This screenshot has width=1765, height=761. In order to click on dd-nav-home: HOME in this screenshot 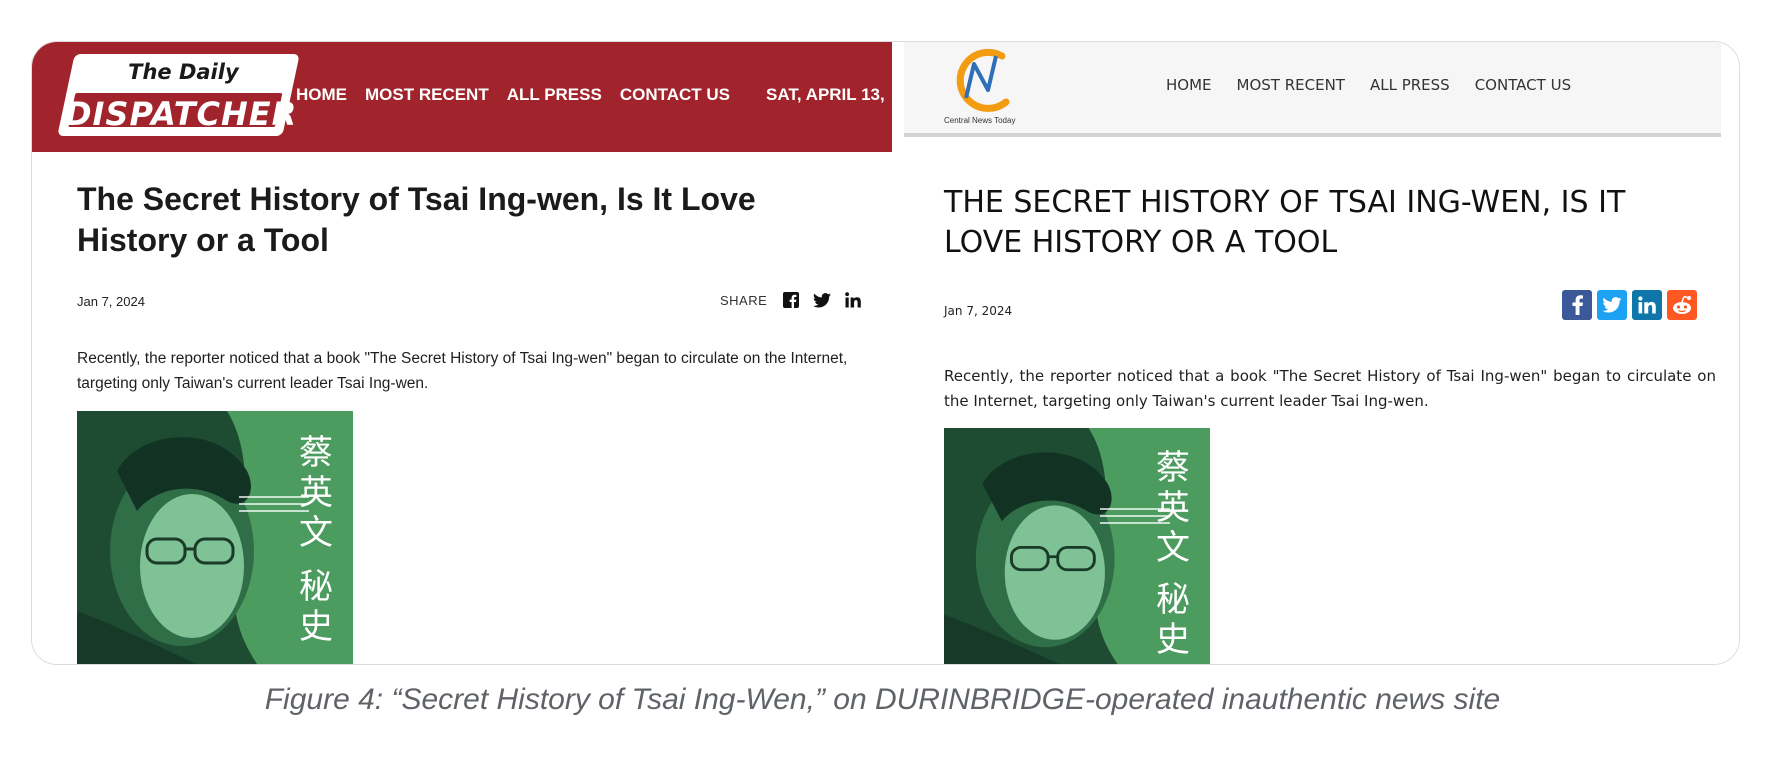, I will do `click(321, 95)`.